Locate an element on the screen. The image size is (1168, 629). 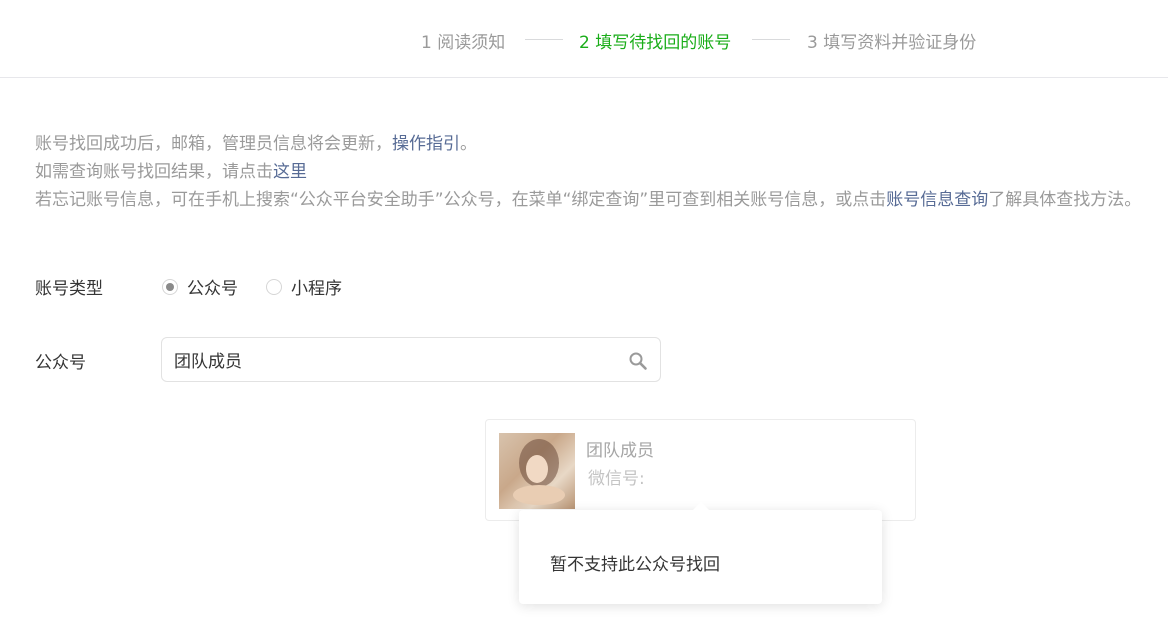
account-info-query-link: 账号信息查询 is located at coordinates (937, 200).